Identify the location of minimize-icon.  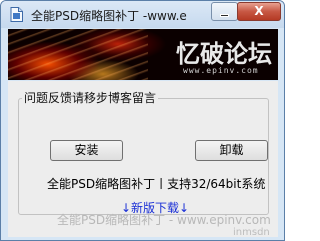
(224, 15).